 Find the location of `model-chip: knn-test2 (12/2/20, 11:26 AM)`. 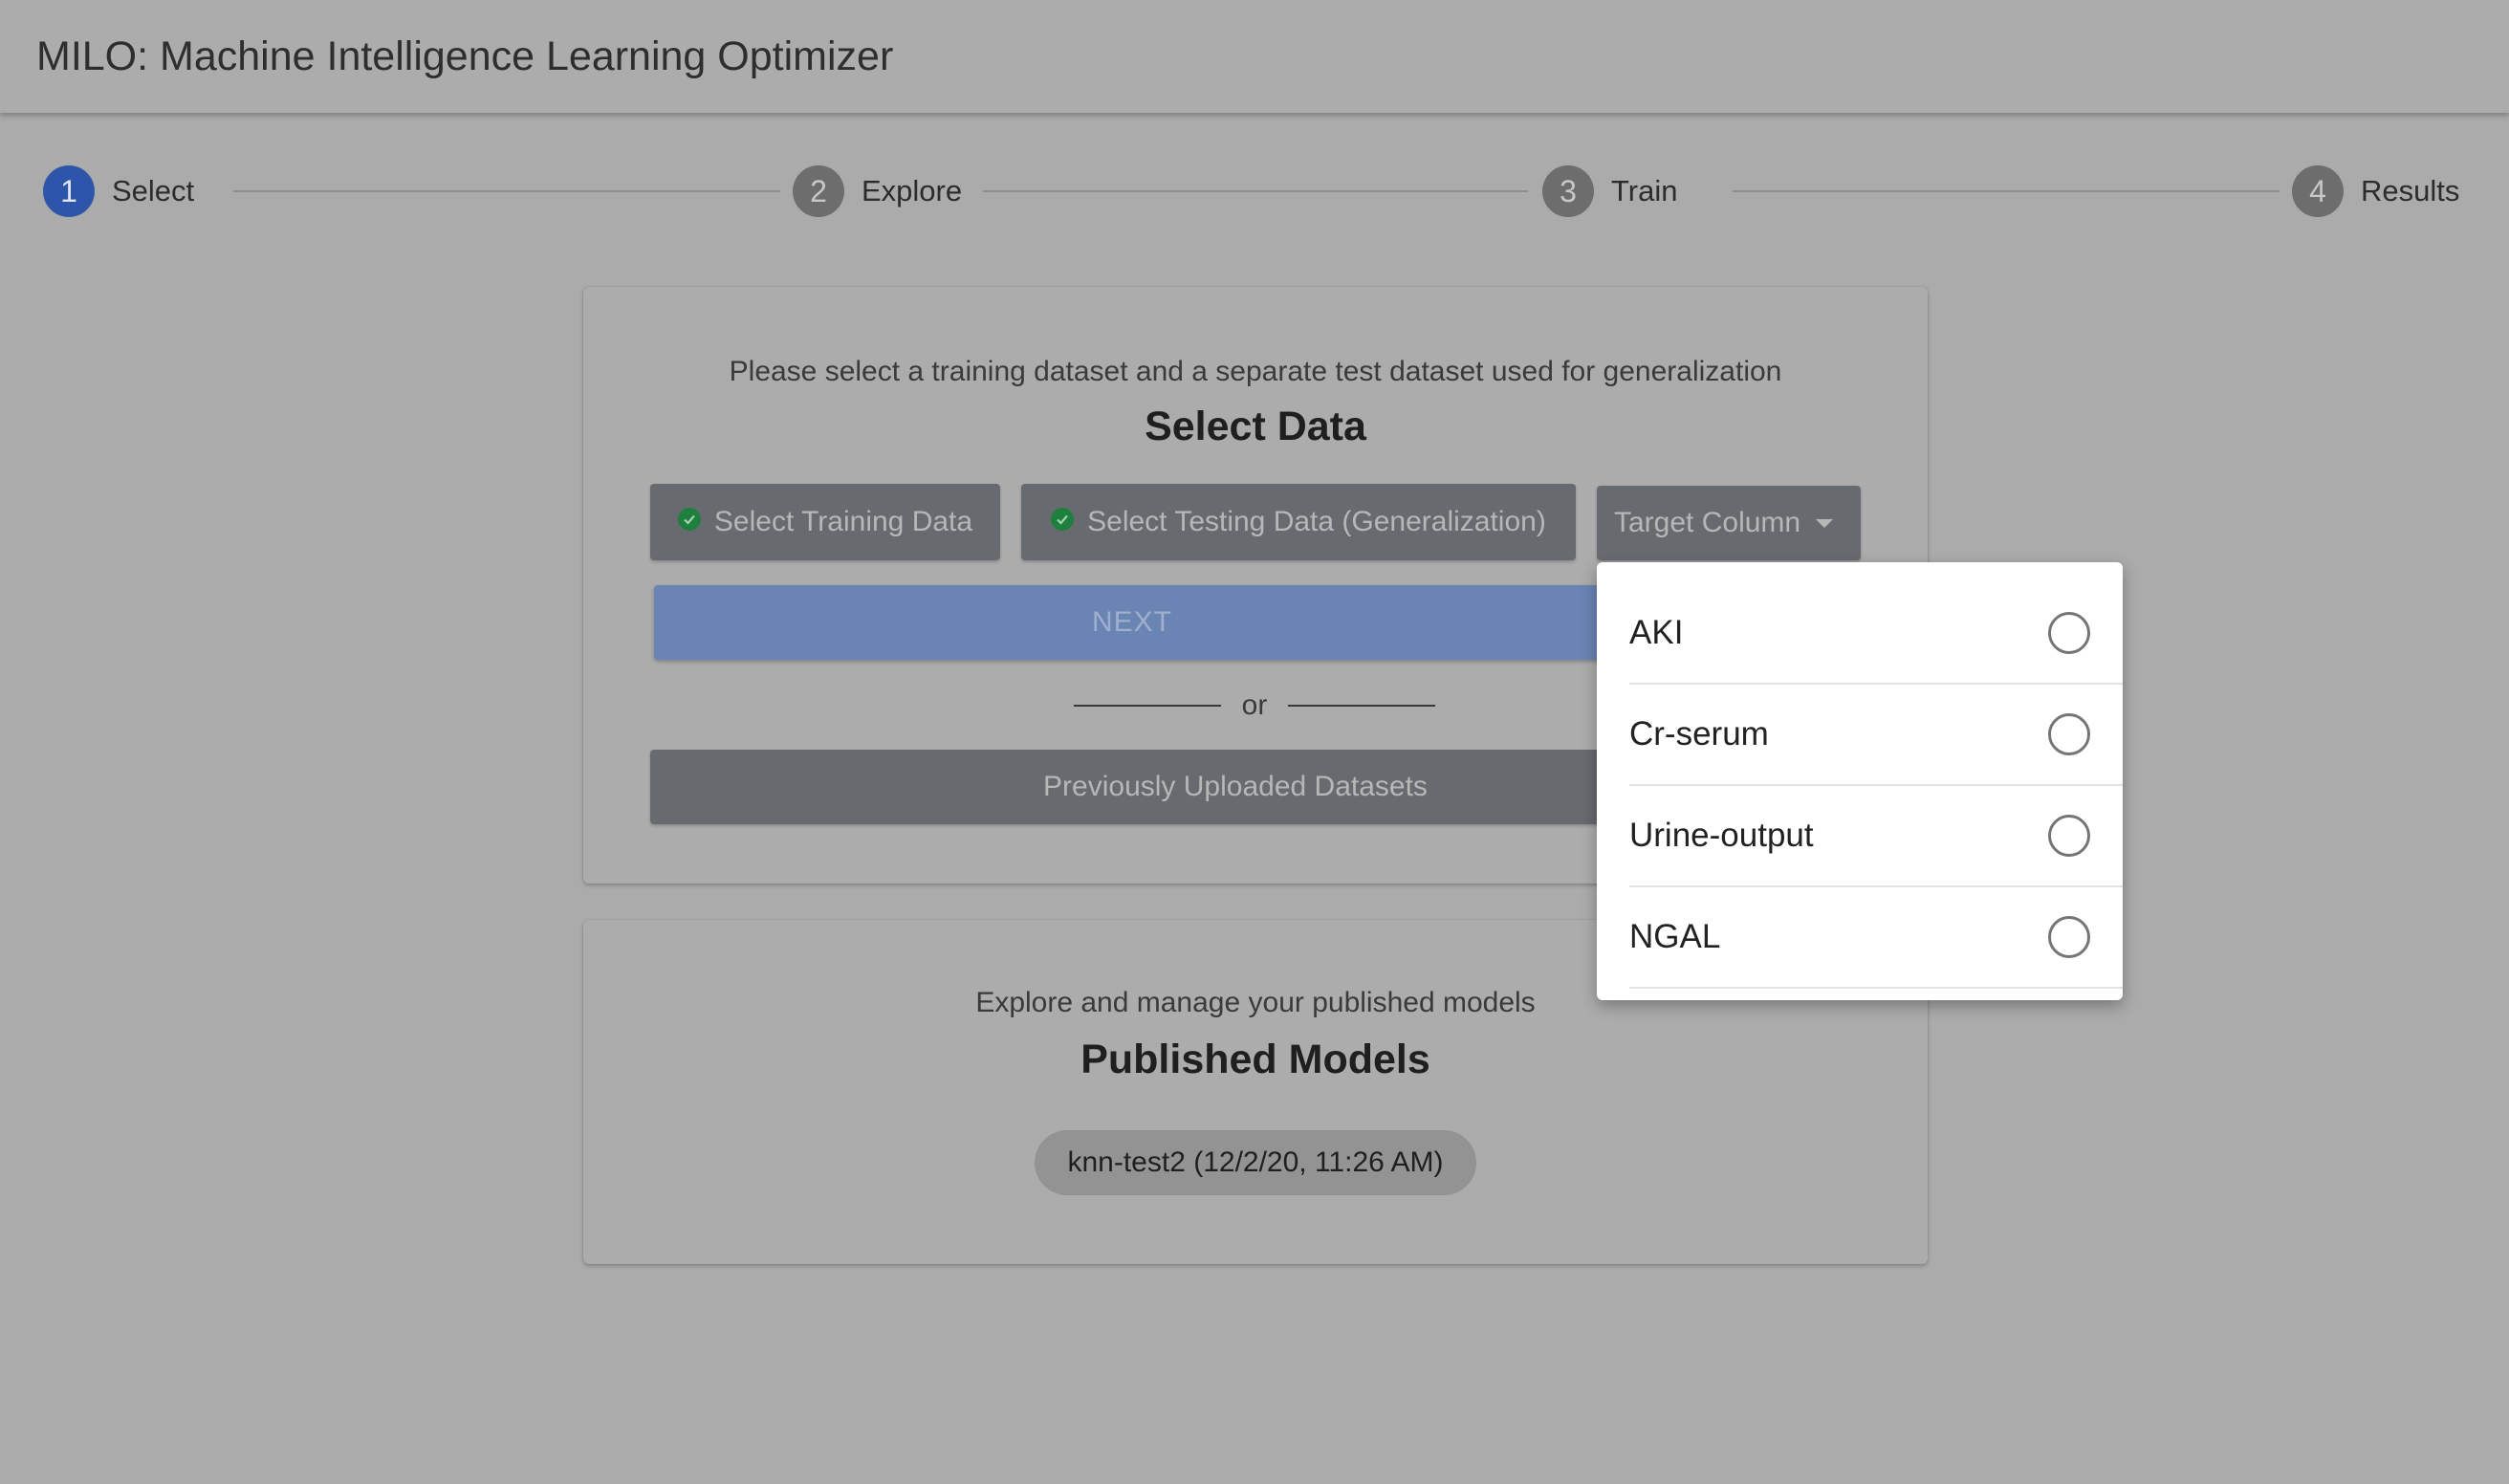

model-chip: knn-test2 (12/2/20, 11:26 AM) is located at coordinates (1255, 1162).